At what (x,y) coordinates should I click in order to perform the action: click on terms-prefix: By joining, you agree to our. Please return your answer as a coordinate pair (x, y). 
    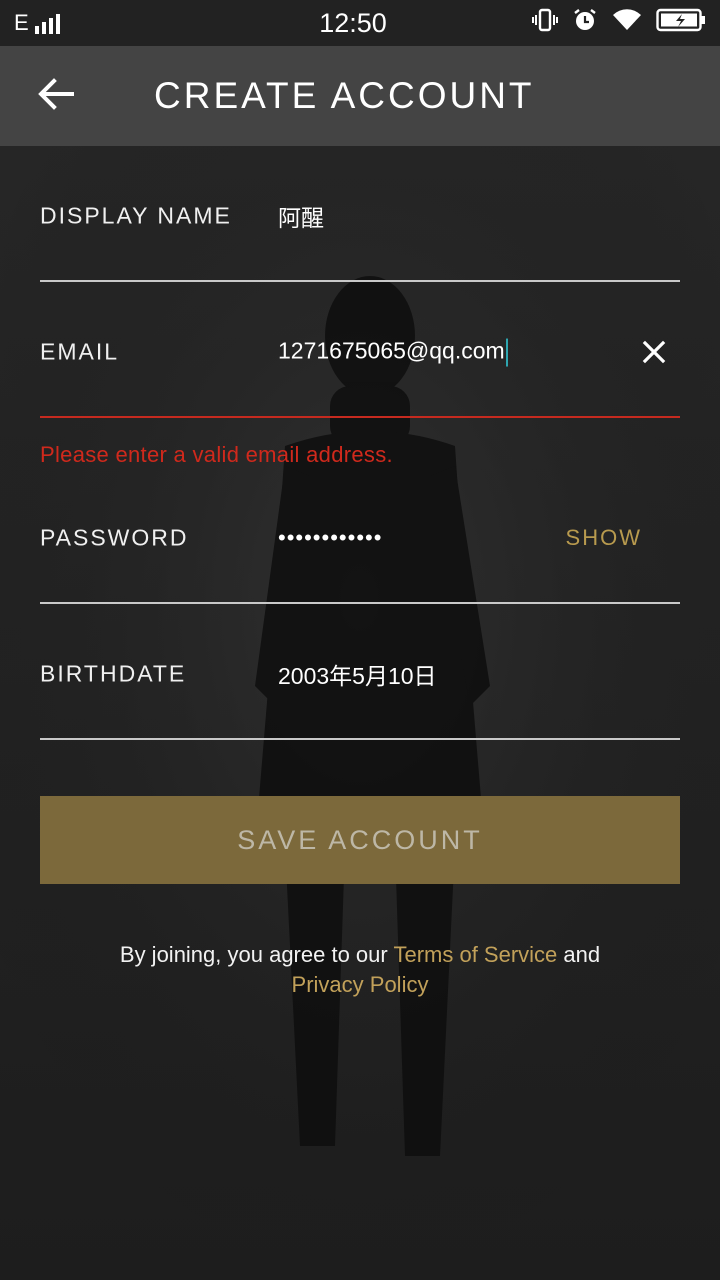
    Looking at the image, I should click on (256, 954).